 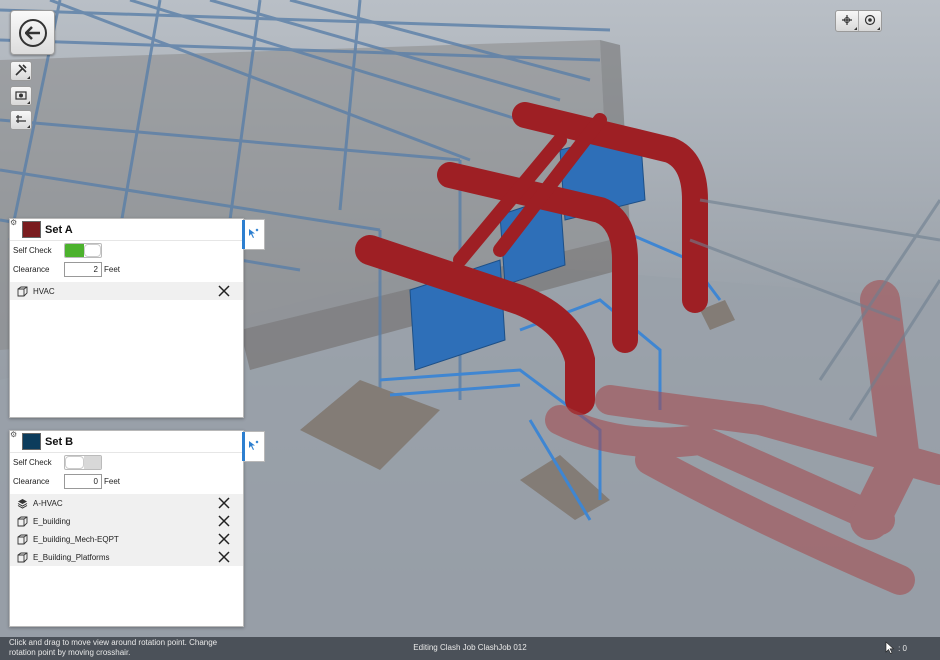 I want to click on tools-button, so click(x=21, y=71).